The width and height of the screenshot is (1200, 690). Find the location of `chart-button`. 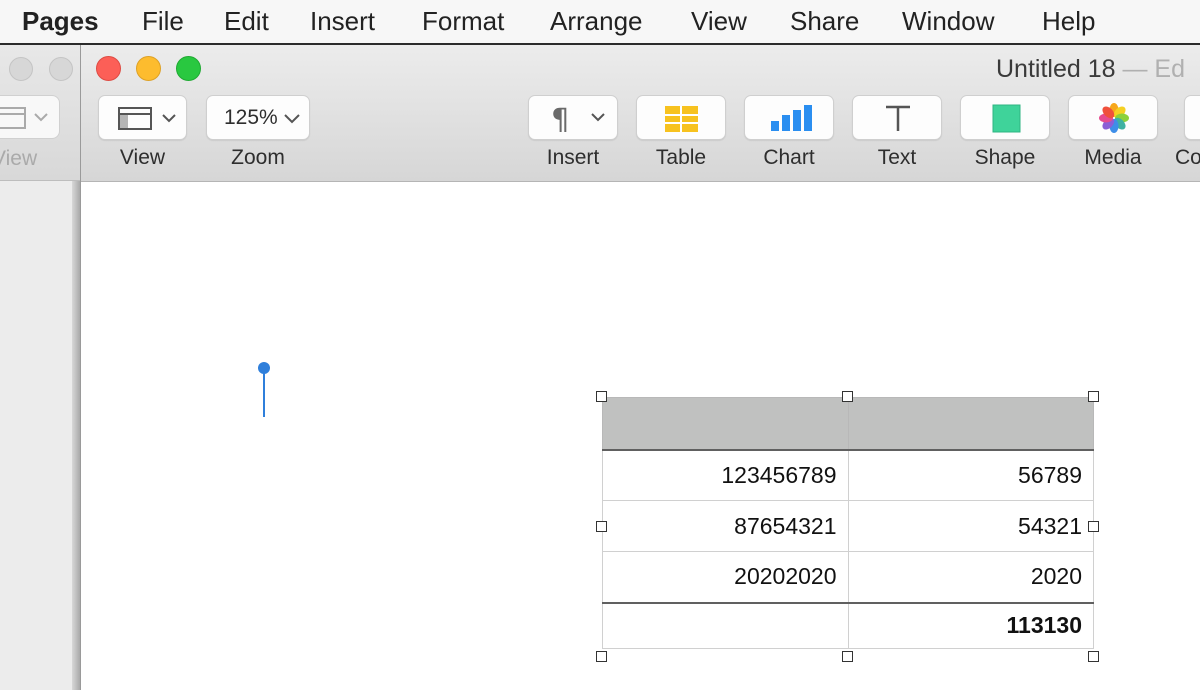

chart-button is located at coordinates (789, 117).